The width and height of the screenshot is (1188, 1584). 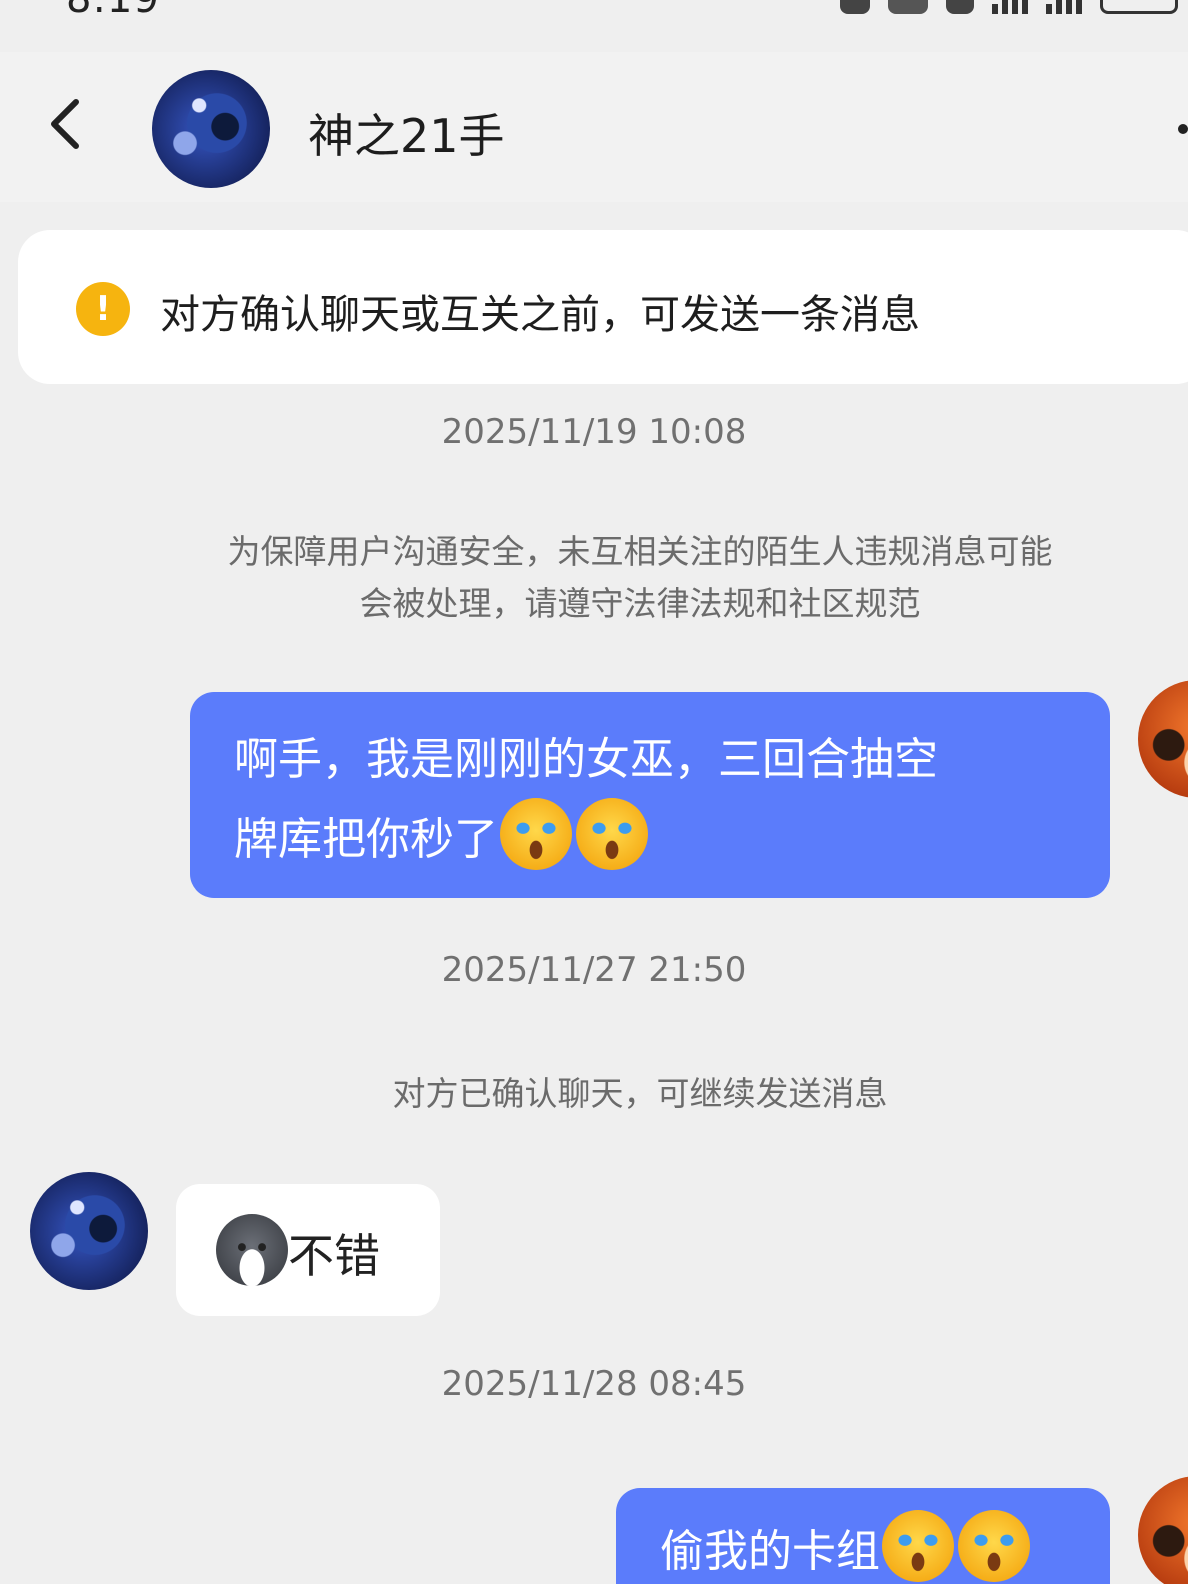 I want to click on timestamp: 2025/11/28 08:45, so click(x=594, y=1384).